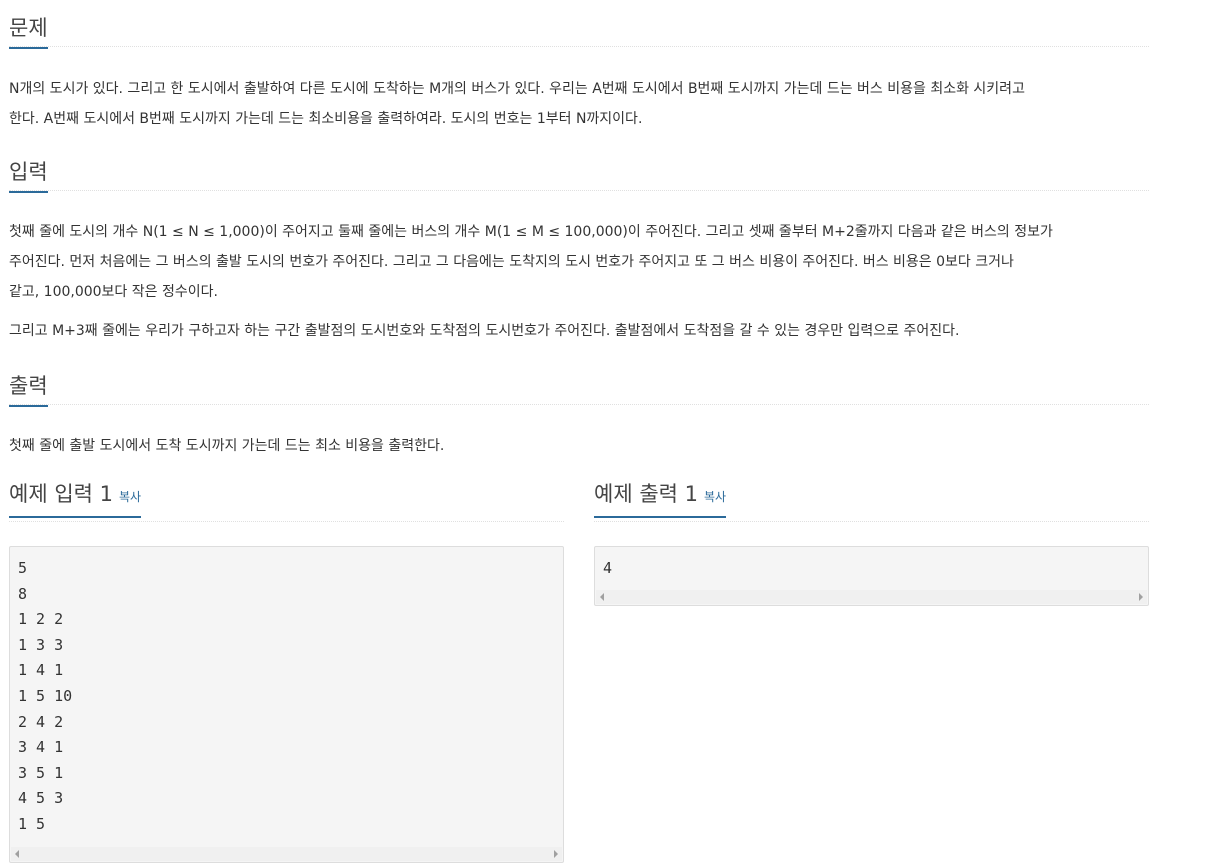 The height and width of the screenshot is (865, 1210). I want to click on sample-input-line: 3 4 1, so click(41, 747).